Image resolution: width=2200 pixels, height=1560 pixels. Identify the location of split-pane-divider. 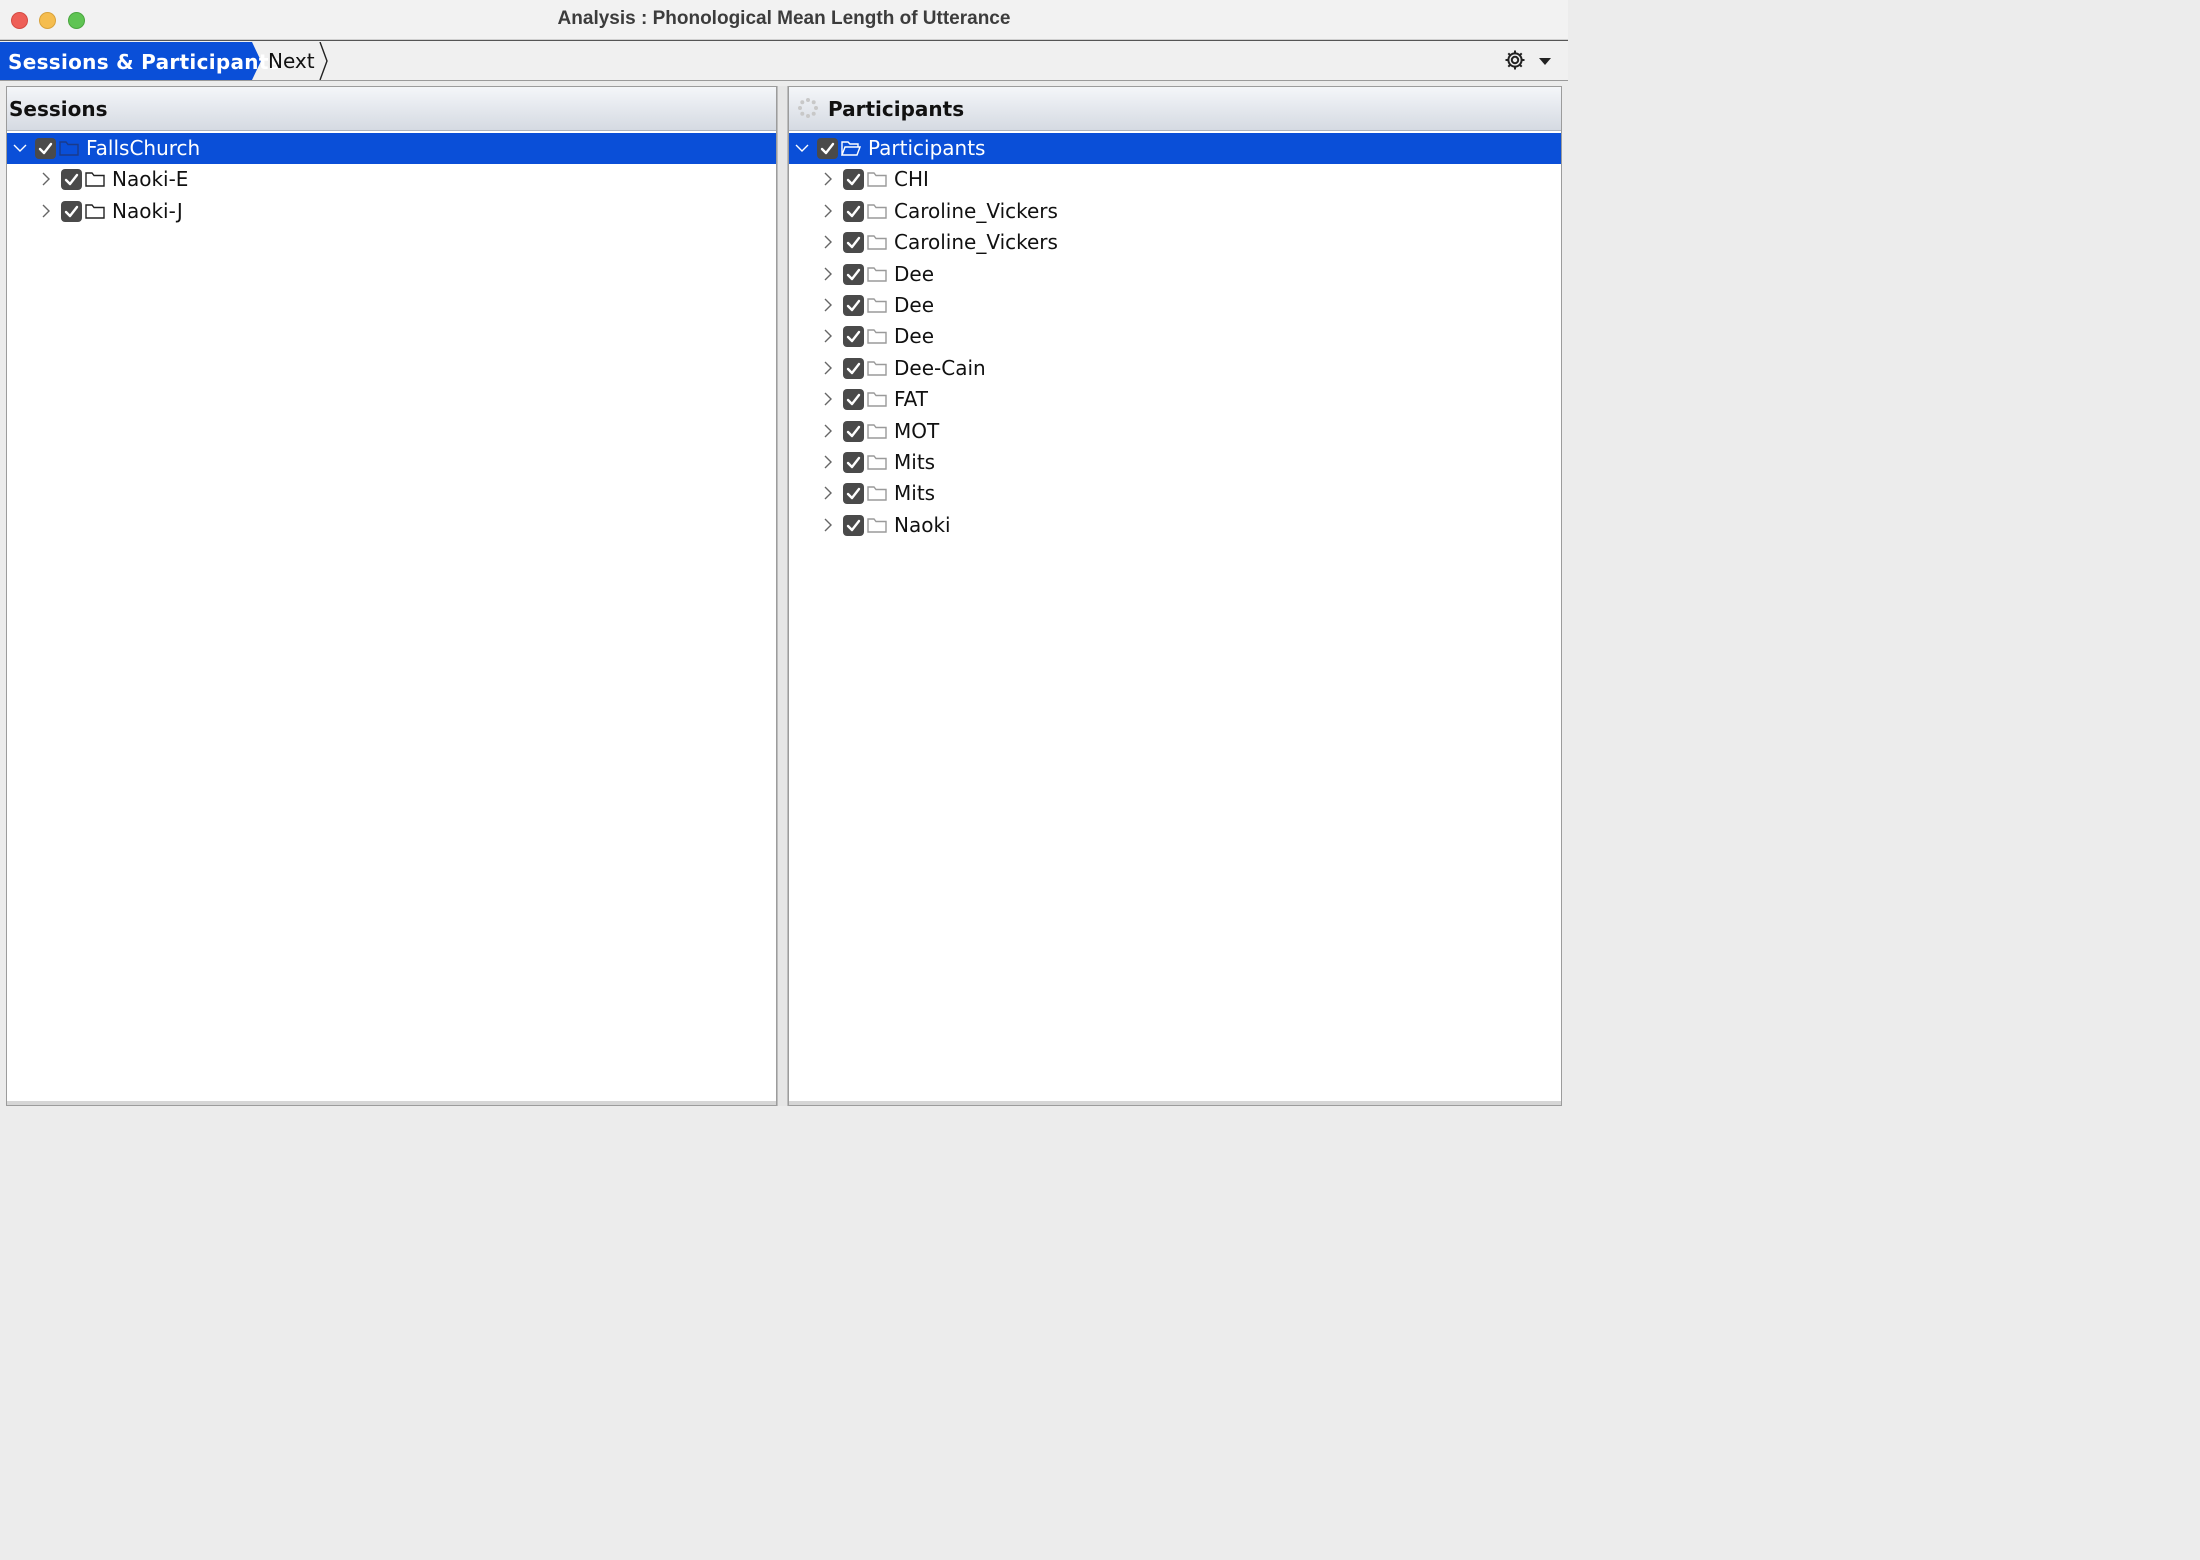
(782, 596).